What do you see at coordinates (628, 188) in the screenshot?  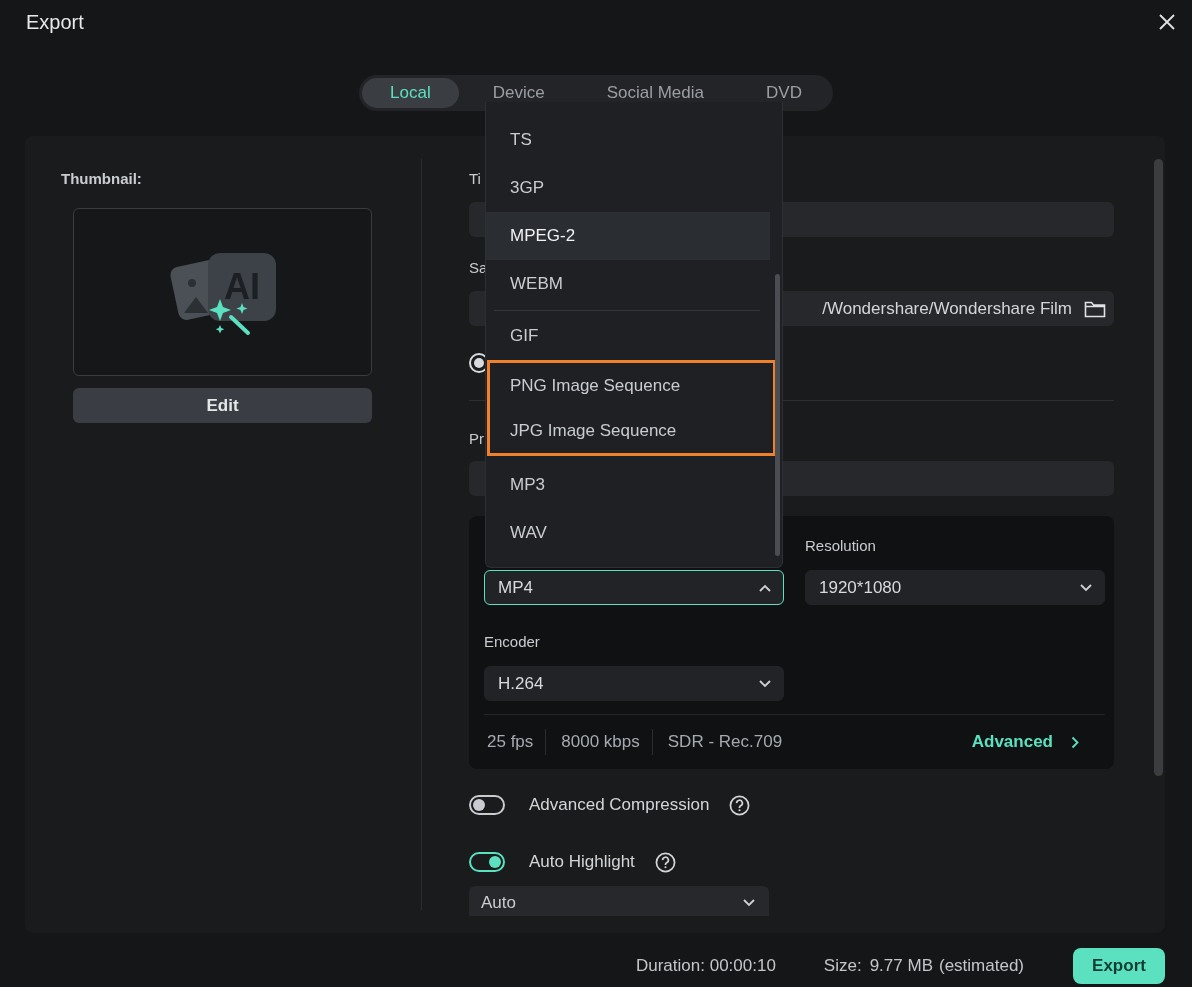 I see `format-option: 3GP` at bounding box center [628, 188].